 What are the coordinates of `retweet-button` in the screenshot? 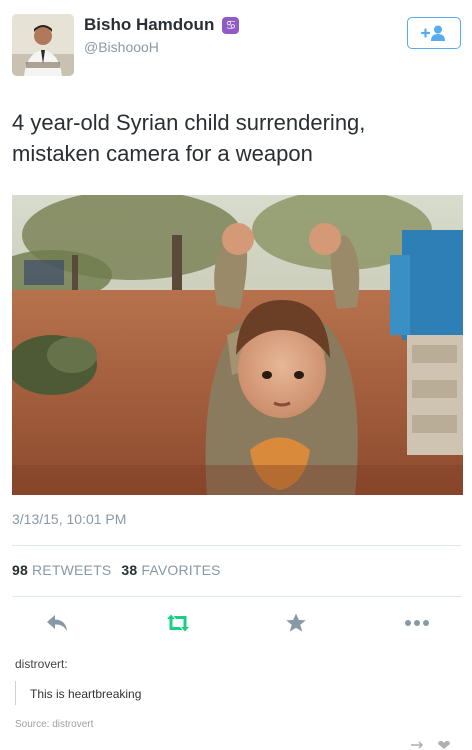 It's located at (178, 623).